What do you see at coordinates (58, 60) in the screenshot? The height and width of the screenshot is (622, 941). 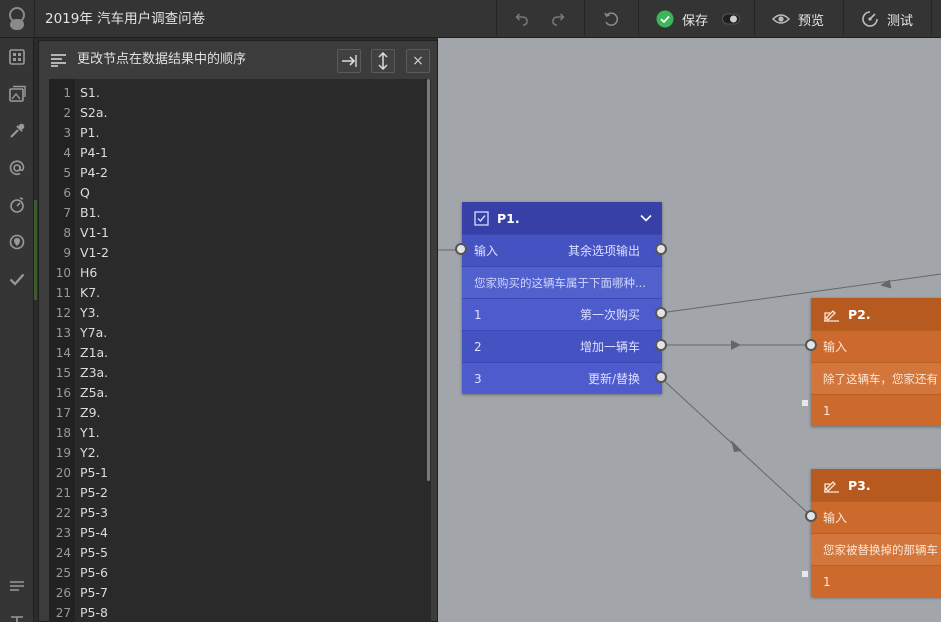 I see `list-order-icon` at bounding box center [58, 60].